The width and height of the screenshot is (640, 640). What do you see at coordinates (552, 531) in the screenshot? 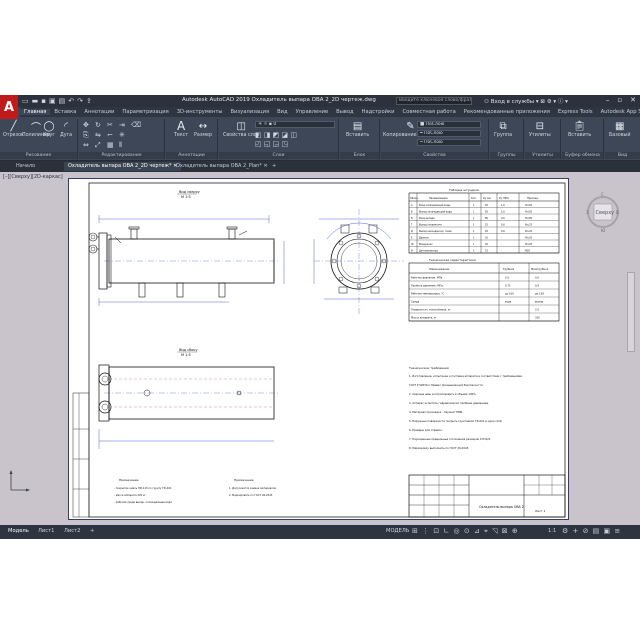
I see `annotation-scale: 1:1` at bounding box center [552, 531].